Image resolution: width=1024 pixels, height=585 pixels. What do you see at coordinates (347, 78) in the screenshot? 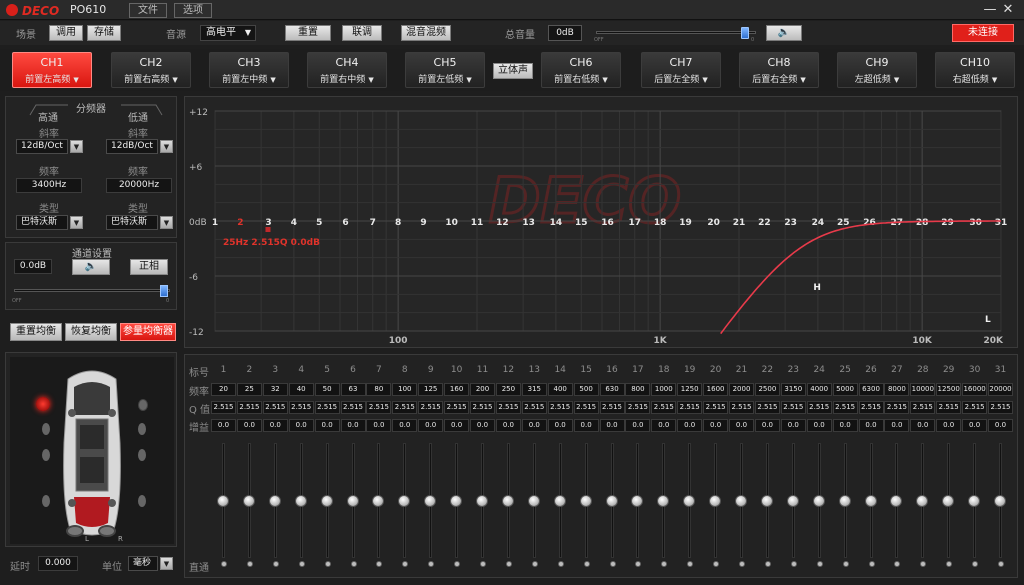
I see `channel-position-select: 前置右中频 ▼` at bounding box center [347, 78].